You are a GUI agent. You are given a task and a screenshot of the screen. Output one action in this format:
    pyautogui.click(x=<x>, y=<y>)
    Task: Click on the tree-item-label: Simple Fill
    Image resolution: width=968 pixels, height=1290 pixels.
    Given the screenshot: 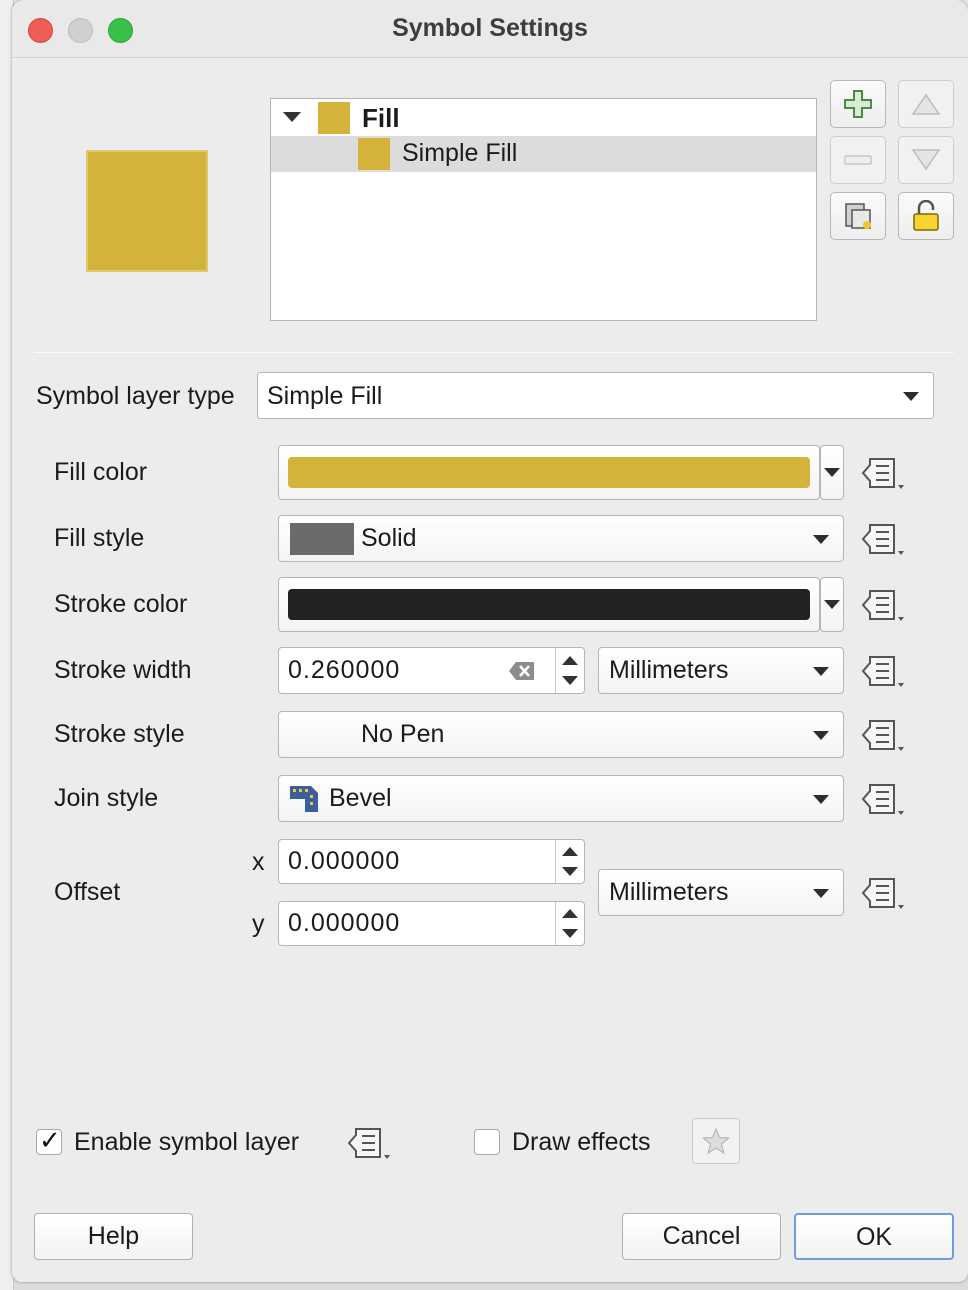 What is the action you would take?
    pyautogui.click(x=460, y=153)
    